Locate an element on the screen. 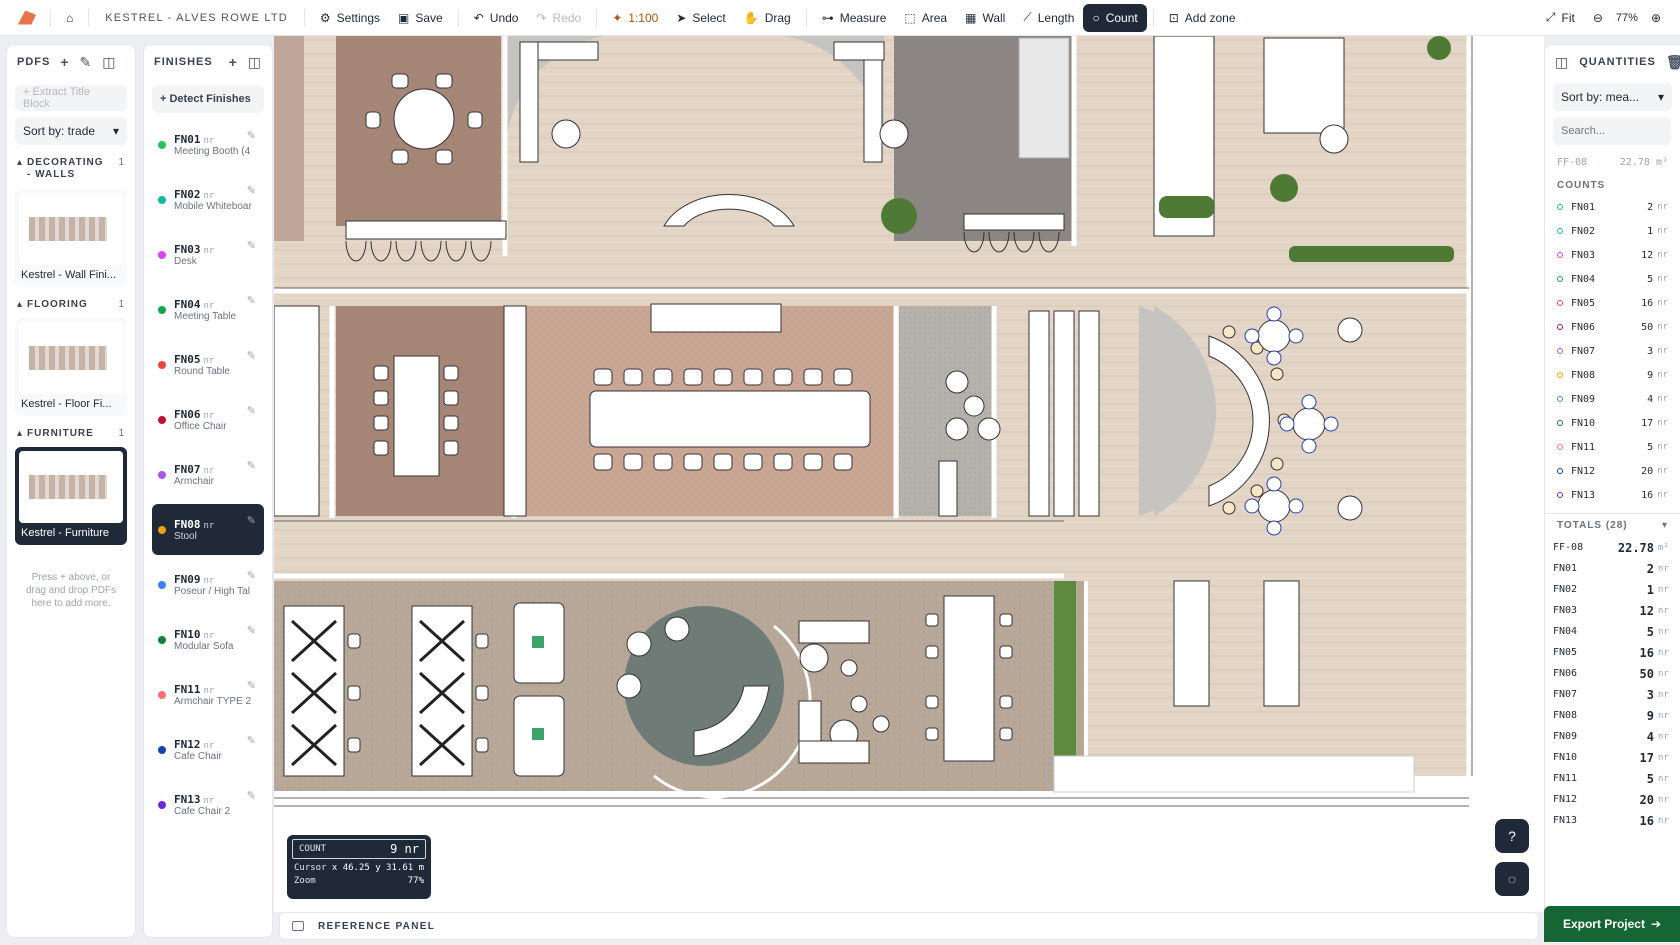 The width and height of the screenshot is (1680, 945). group-header: ▴ FURNITURE 1 is located at coordinates (71, 433).